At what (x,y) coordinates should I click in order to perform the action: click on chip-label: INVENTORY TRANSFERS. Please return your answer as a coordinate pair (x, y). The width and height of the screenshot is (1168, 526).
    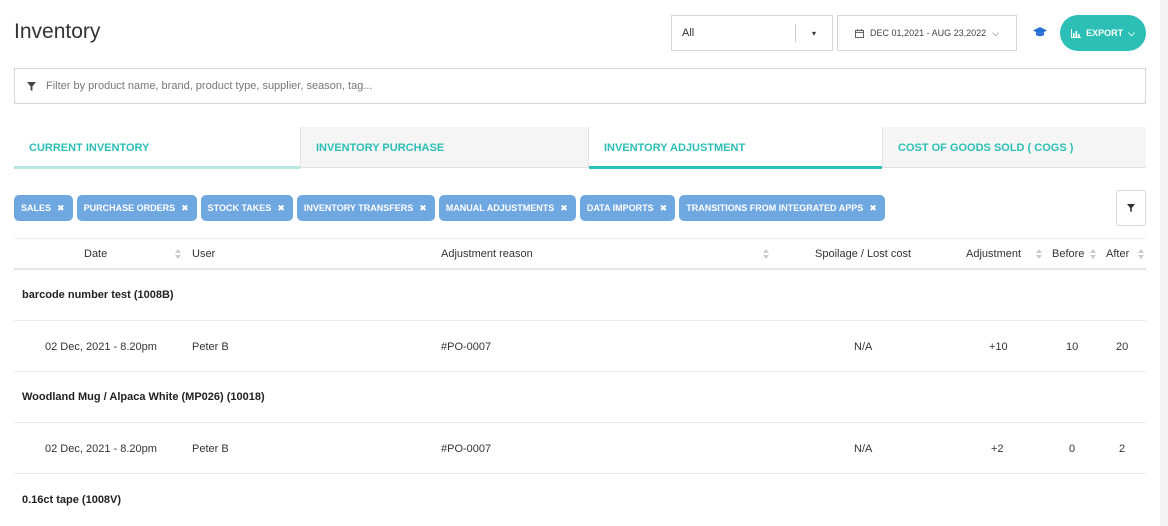
    Looking at the image, I should click on (358, 208).